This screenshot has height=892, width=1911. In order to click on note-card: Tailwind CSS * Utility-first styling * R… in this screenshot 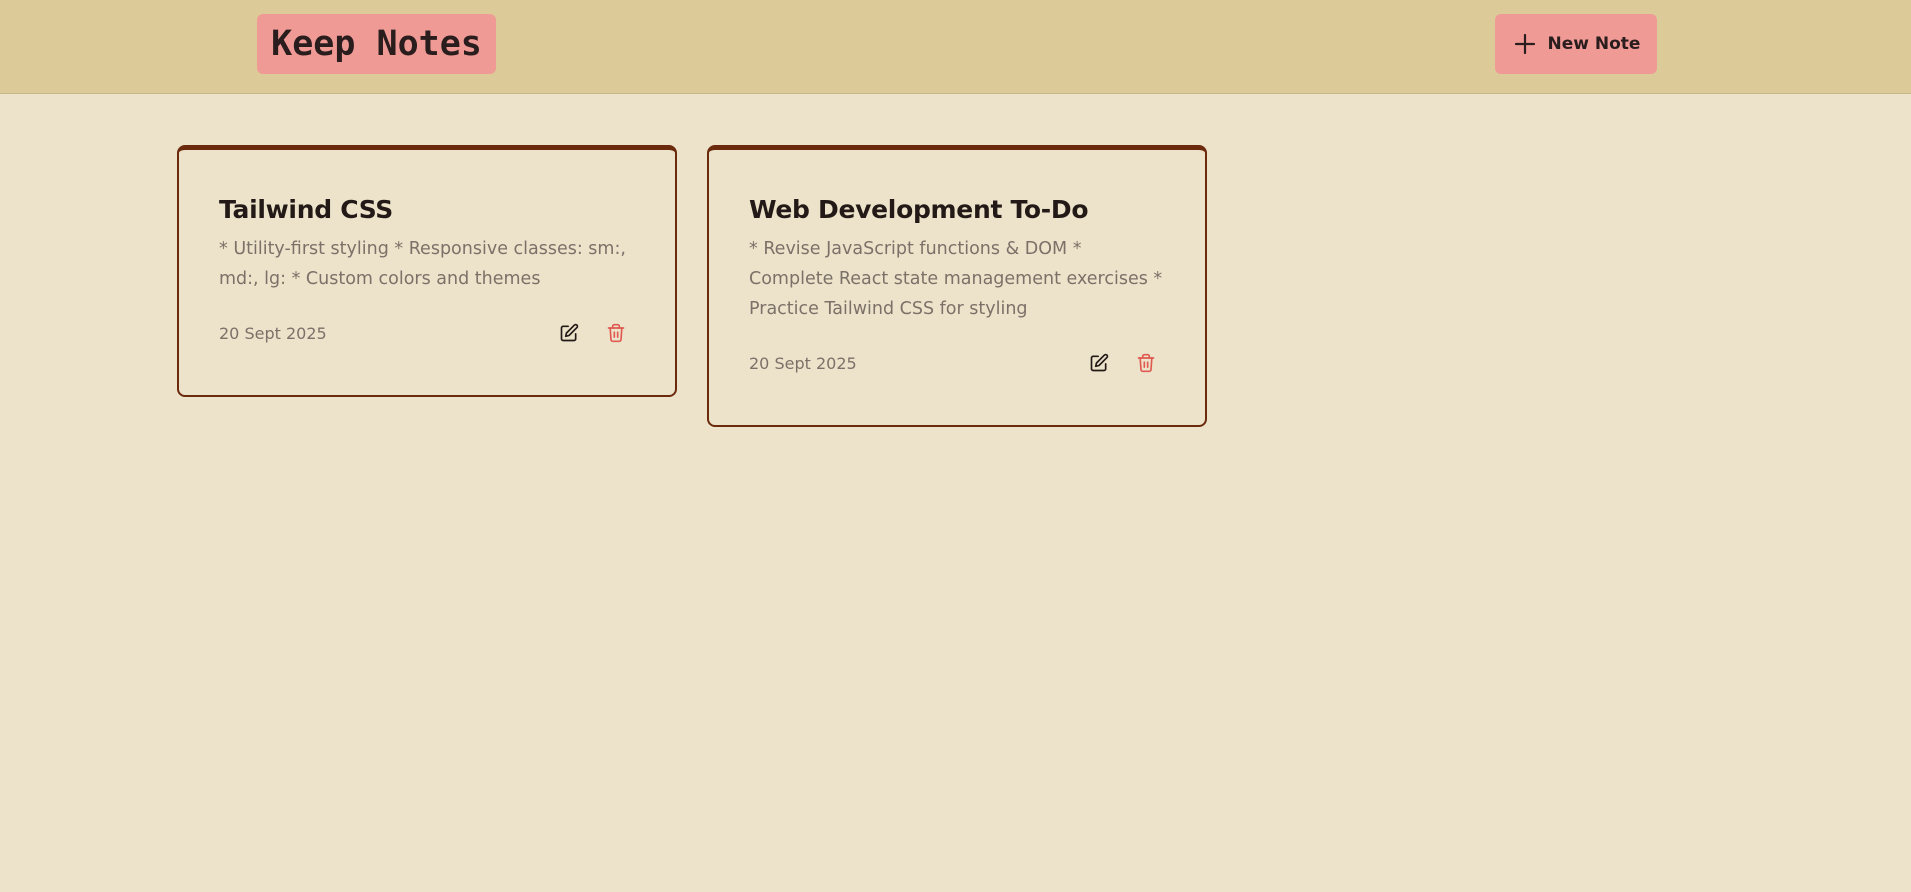, I will do `click(427, 271)`.